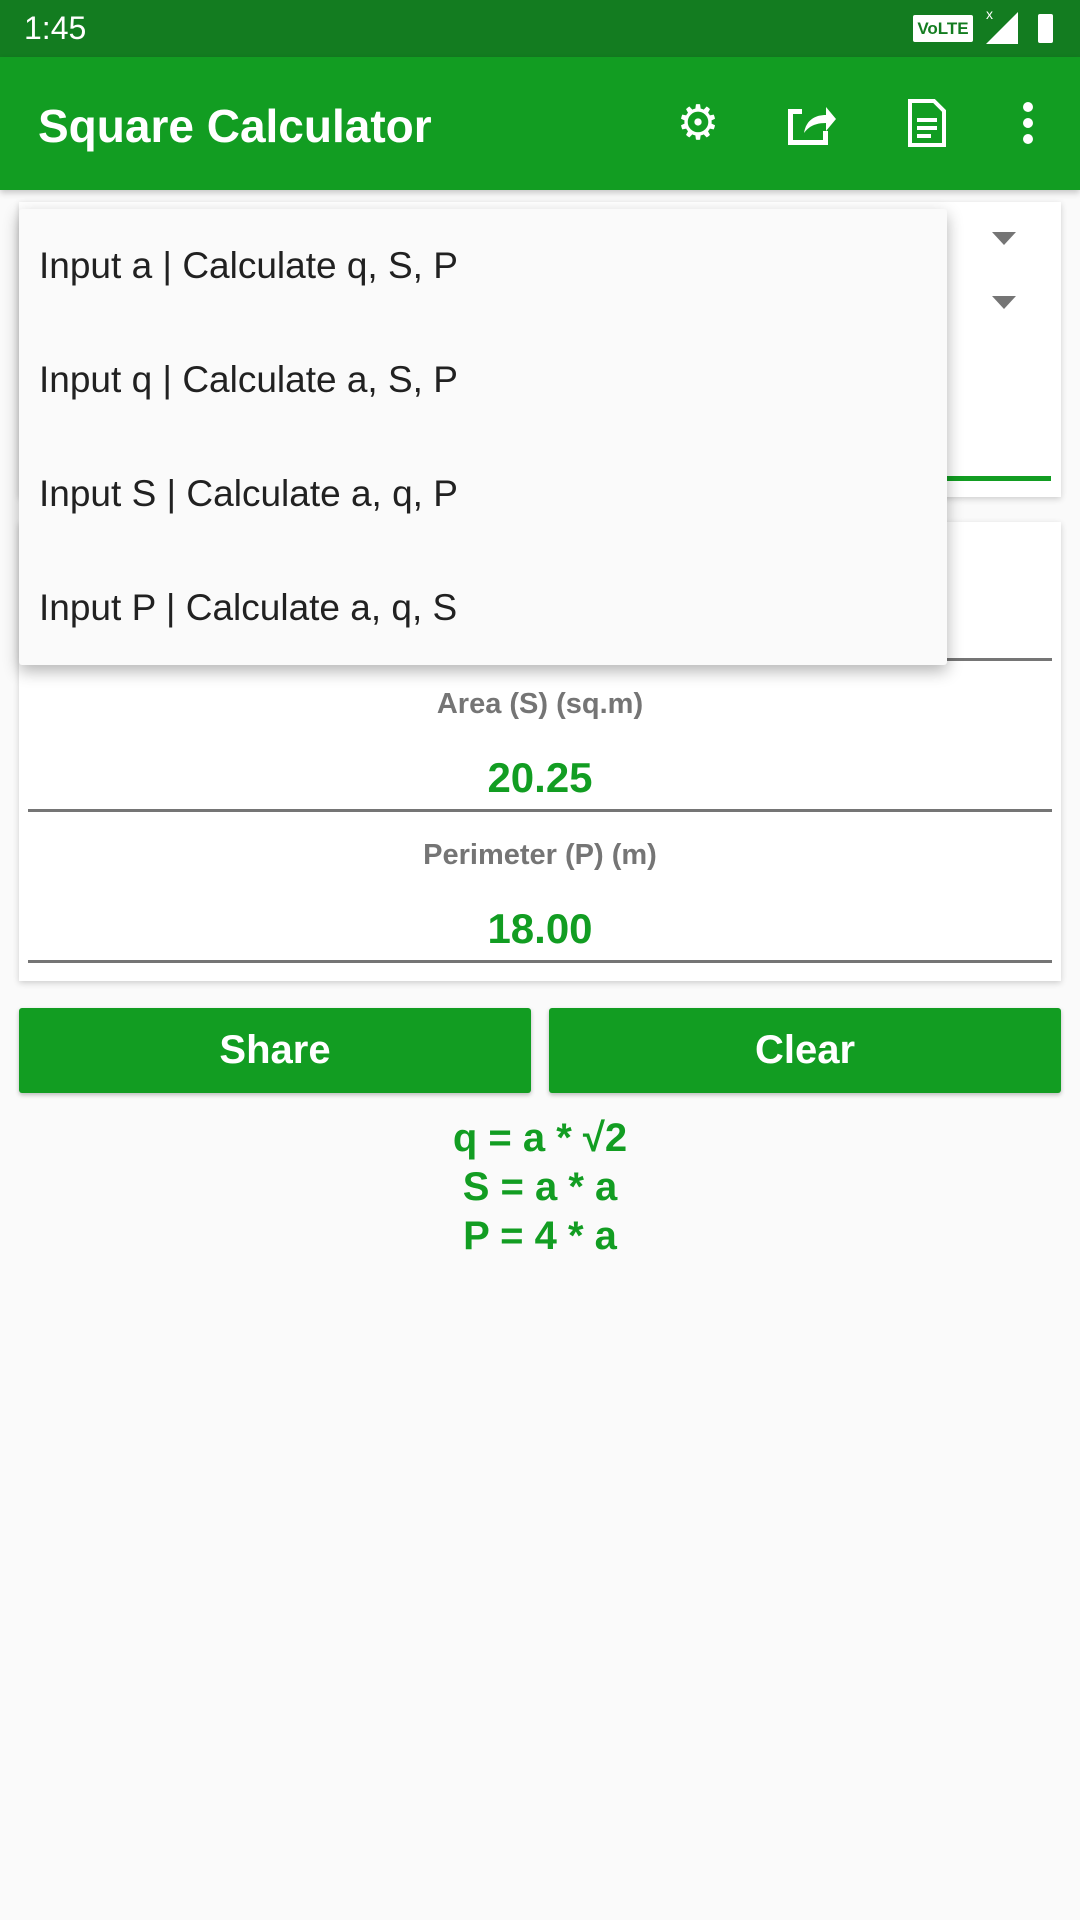 The image size is (1080, 1920). I want to click on perimeter-label: Perimeter (P) (m), so click(540, 855).